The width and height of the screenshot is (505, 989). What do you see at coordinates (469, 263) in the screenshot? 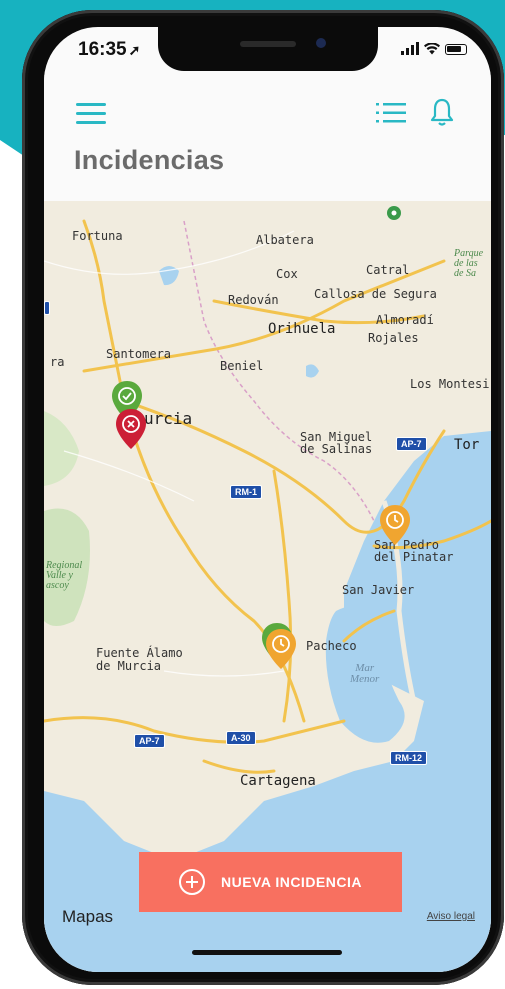
I see `map-label-parque: Parque de las de Sa` at bounding box center [469, 263].